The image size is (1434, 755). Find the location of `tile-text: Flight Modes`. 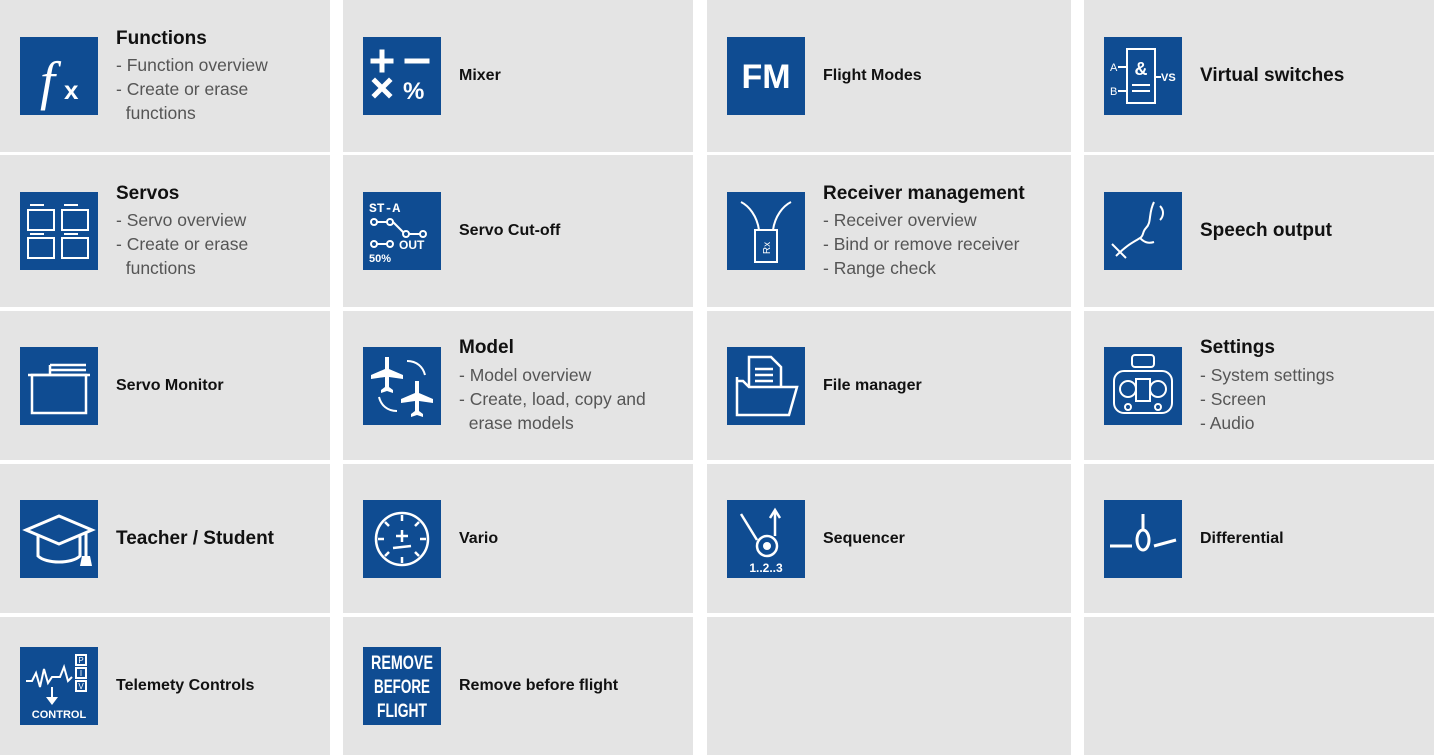

tile-text: Flight Modes is located at coordinates (942, 76).